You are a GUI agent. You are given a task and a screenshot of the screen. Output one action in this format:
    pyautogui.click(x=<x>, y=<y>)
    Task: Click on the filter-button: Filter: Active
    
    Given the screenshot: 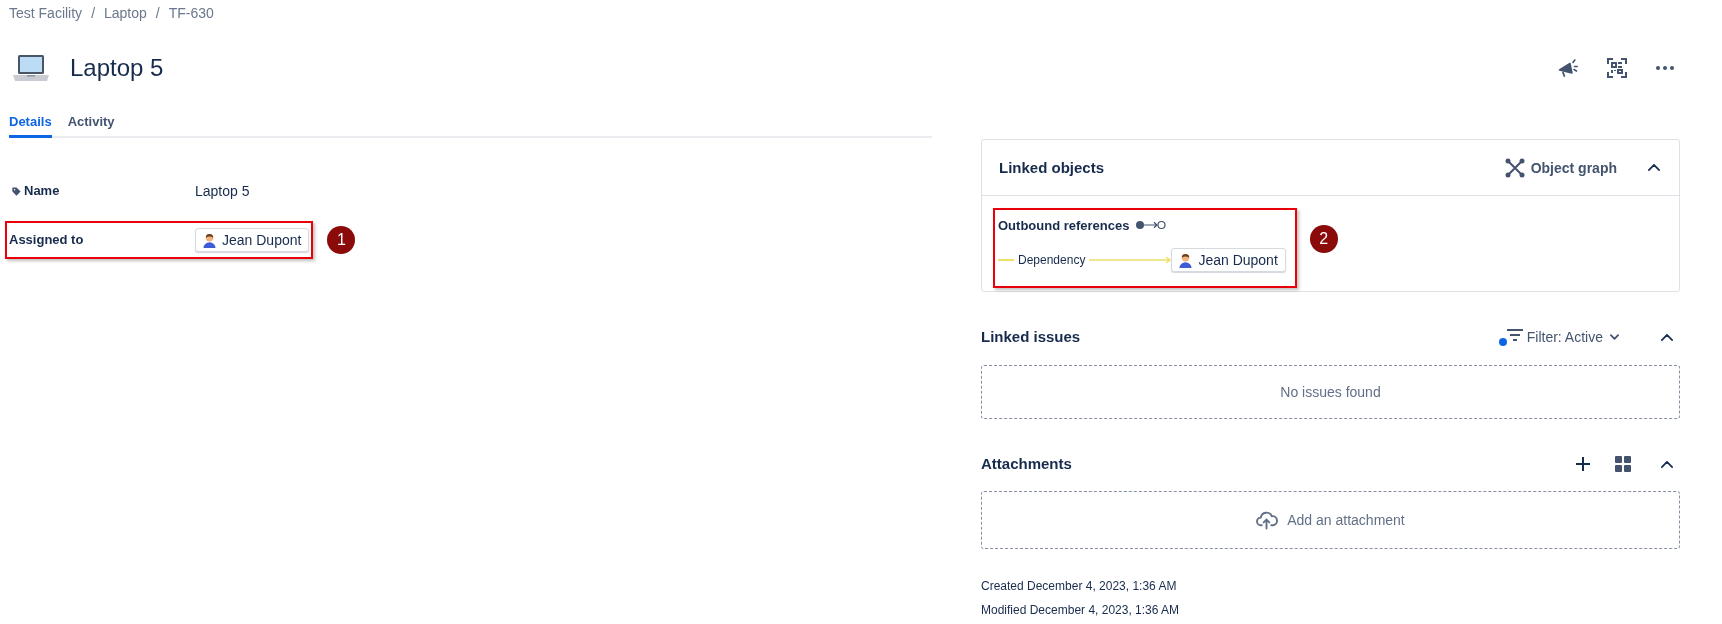 What is the action you would take?
    pyautogui.click(x=1558, y=337)
    